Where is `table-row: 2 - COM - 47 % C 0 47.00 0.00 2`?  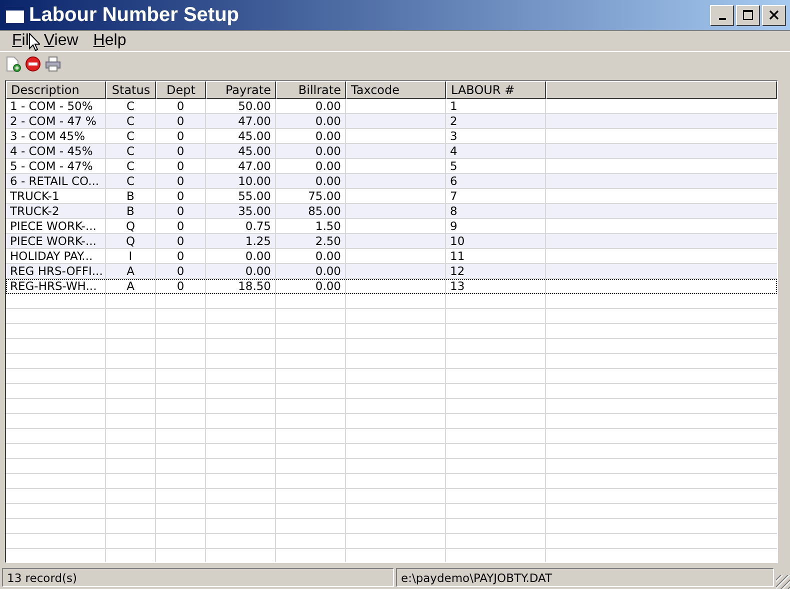 table-row: 2 - COM - 47 % C 0 47.00 0.00 2 is located at coordinates (391, 121).